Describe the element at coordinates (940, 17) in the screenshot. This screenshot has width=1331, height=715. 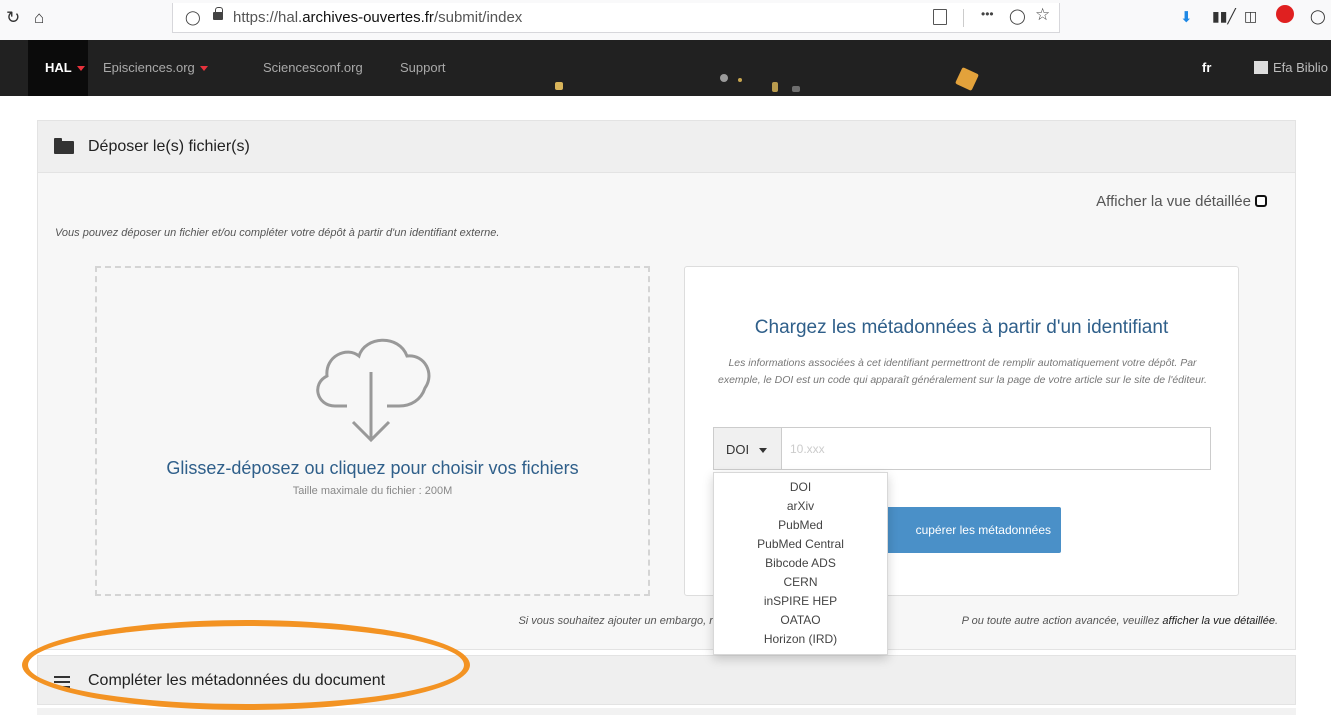
I see `reader-view-icon` at that location.